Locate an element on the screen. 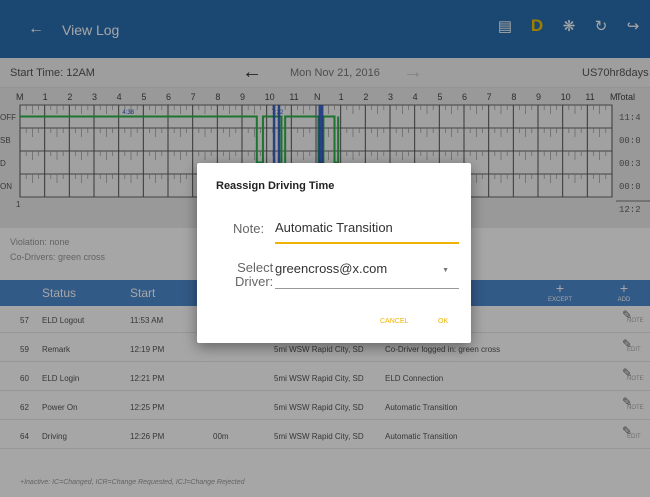 The width and height of the screenshot is (650, 497). dialog-title: Reassign Driving Time is located at coordinates (275, 186).